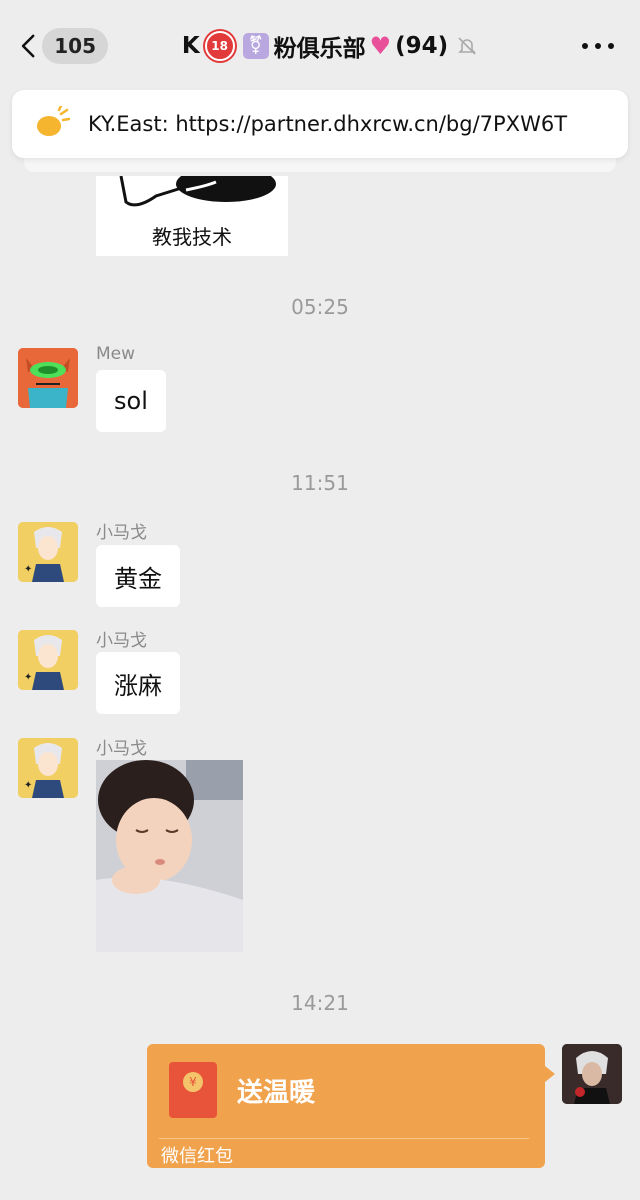  Describe the element at coordinates (320, 483) in the screenshot. I see `timestamp: 11:51` at that location.